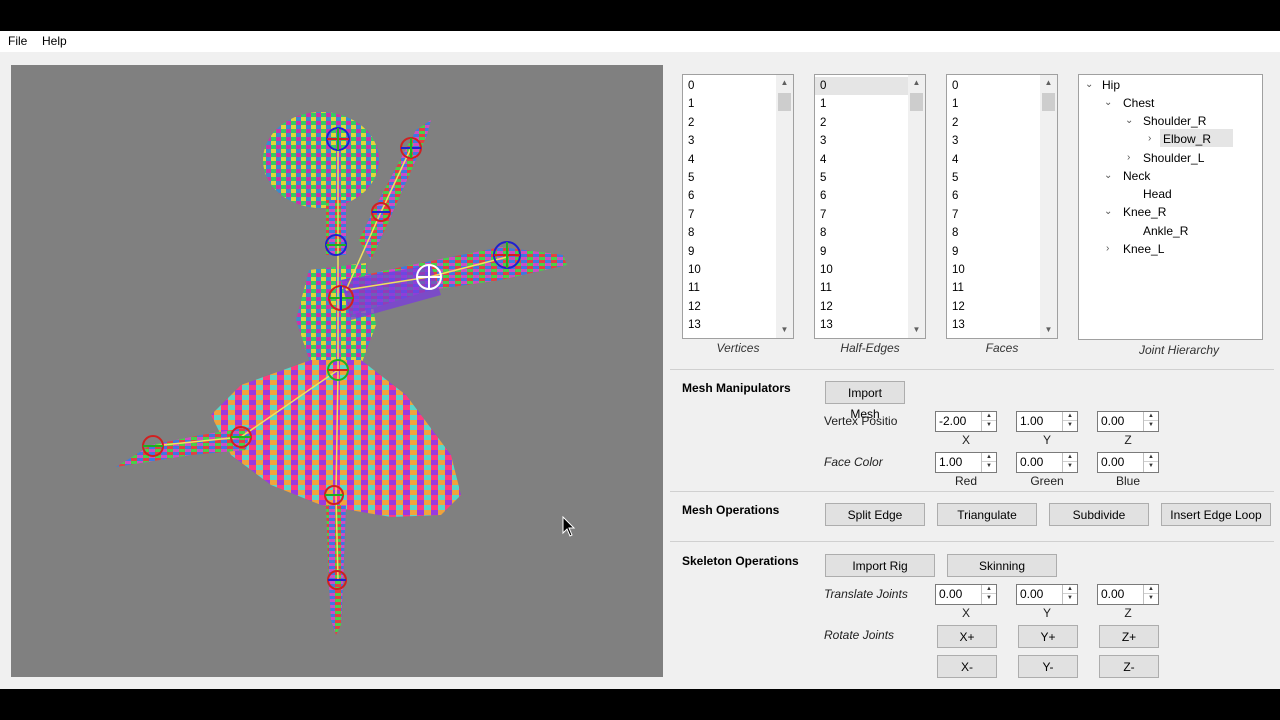 This screenshot has height=720, width=1280. Describe the element at coordinates (1031, 462) in the screenshot. I see `face-green-value: 0.00` at that location.